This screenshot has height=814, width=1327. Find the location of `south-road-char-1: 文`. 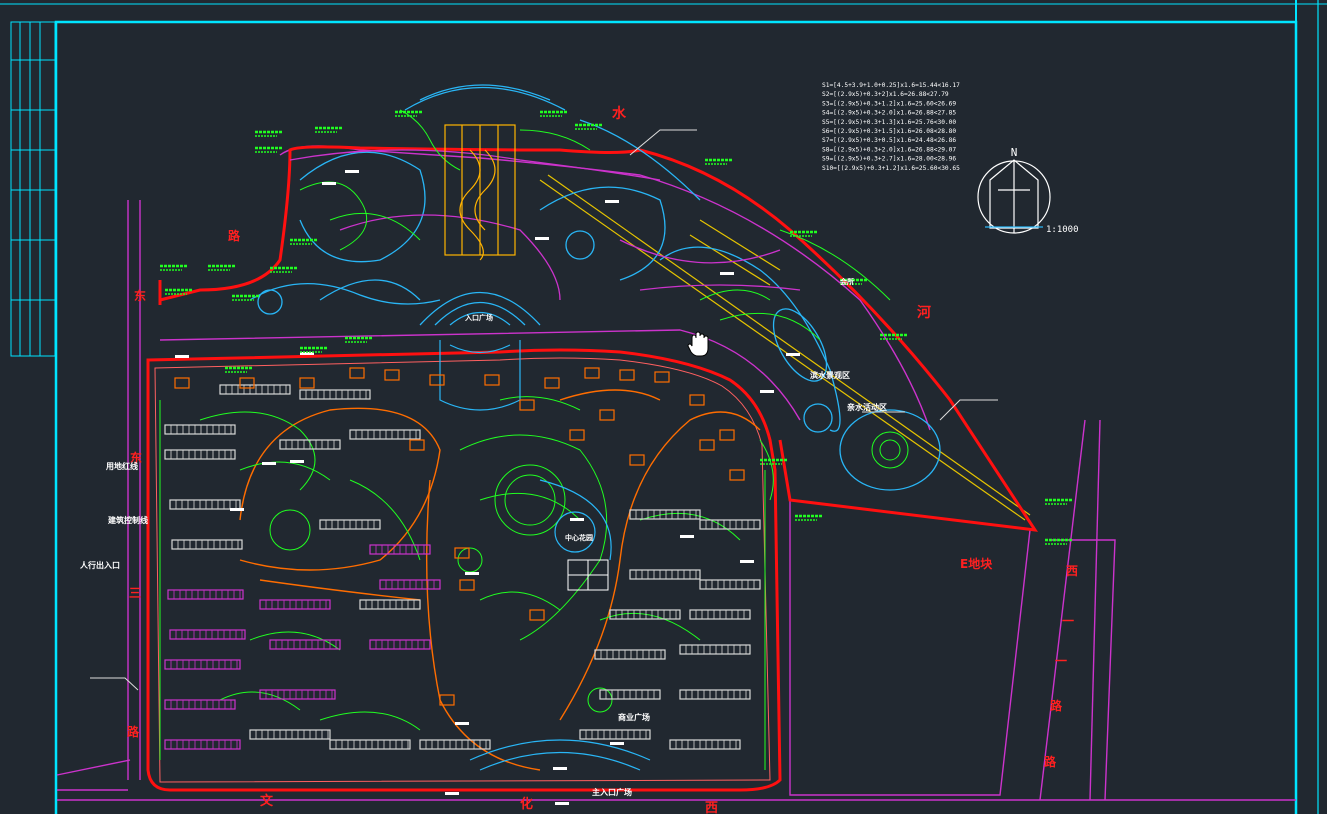

south-road-char-1: 文 is located at coordinates (267, 801).